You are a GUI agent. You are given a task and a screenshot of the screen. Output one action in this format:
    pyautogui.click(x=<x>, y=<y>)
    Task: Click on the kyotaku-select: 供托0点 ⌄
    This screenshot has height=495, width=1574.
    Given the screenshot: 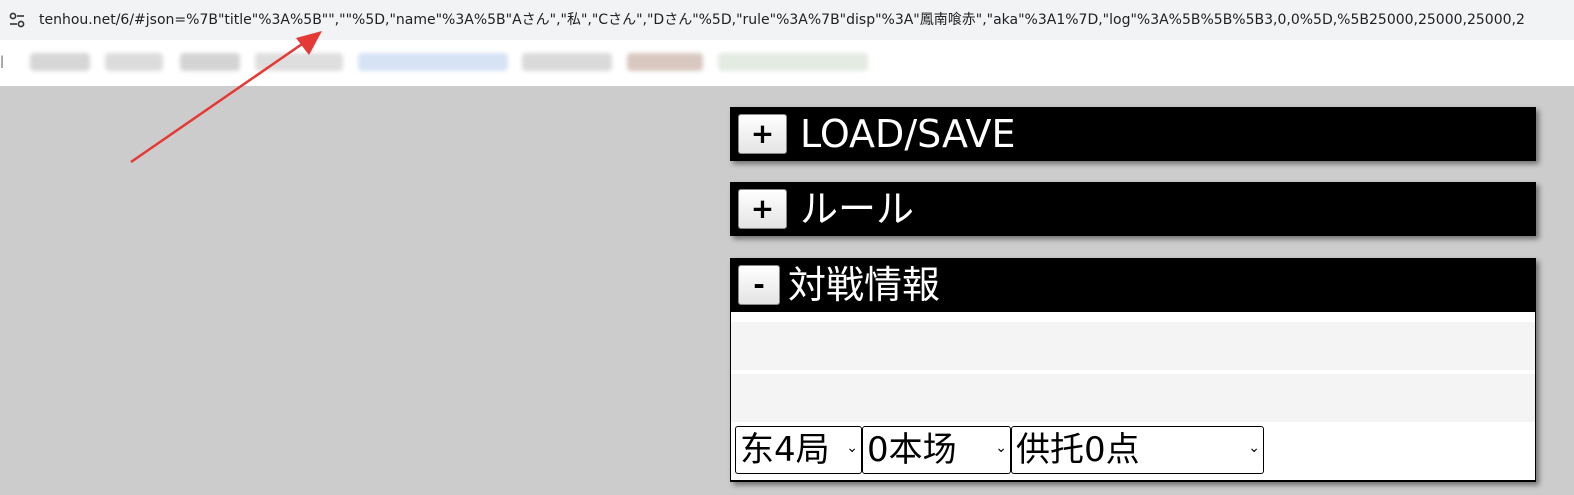 What is the action you would take?
    pyautogui.click(x=1137, y=450)
    